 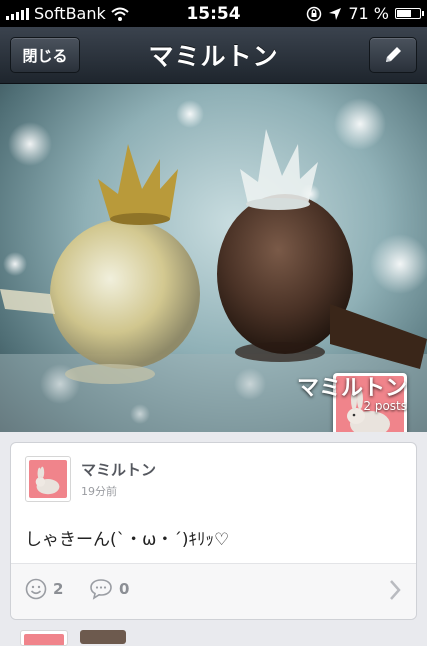 What do you see at coordinates (314, 13) in the screenshot?
I see `rotation-lock-icon` at bounding box center [314, 13].